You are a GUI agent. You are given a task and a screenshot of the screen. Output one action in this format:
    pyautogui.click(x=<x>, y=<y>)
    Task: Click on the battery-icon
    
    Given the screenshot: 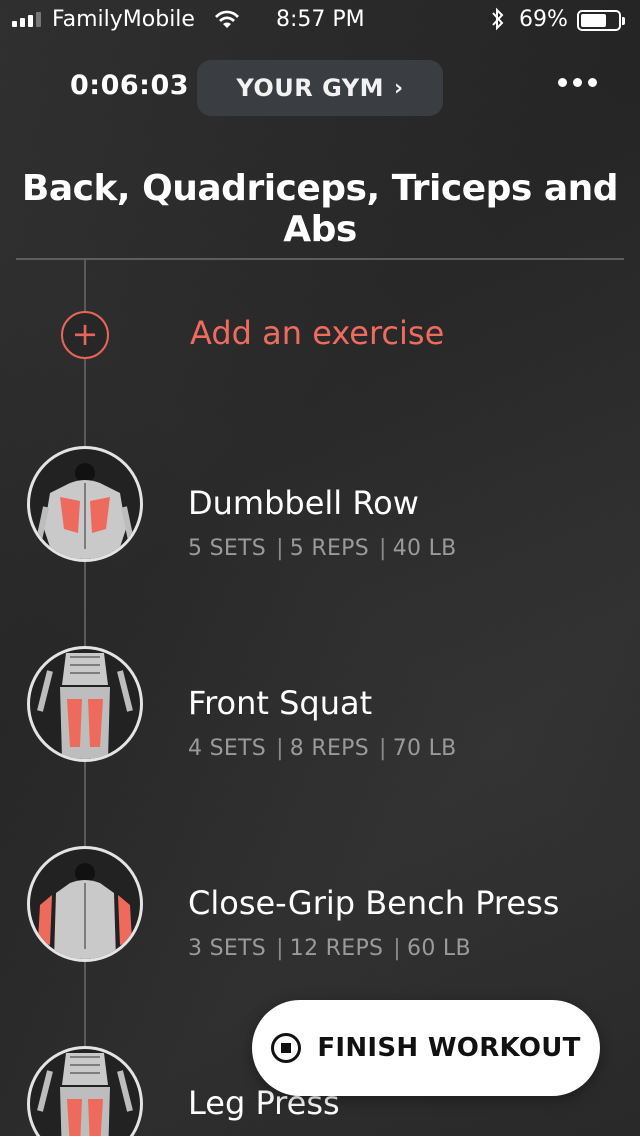 What is the action you would take?
    pyautogui.click(x=601, y=20)
    